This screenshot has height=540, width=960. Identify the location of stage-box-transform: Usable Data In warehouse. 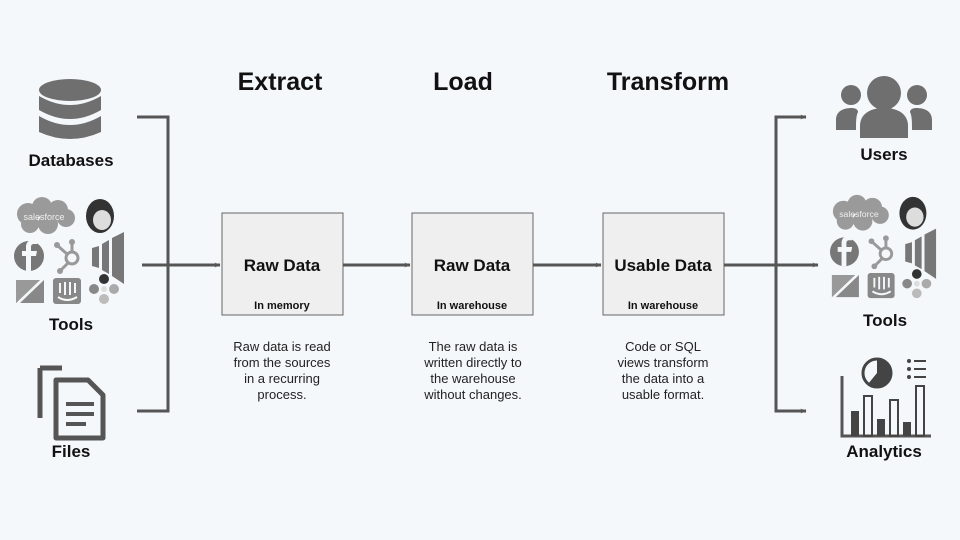
(663, 264).